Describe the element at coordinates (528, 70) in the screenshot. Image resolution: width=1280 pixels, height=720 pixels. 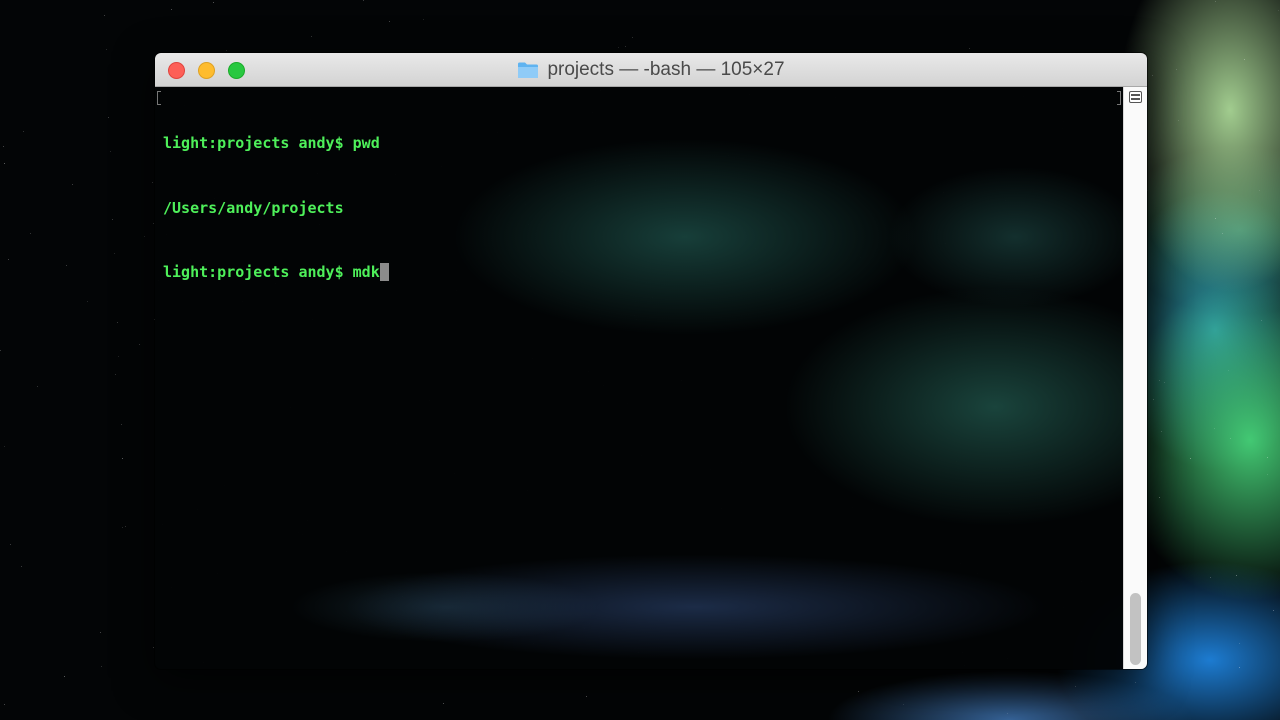
I see `folder-icon` at that location.